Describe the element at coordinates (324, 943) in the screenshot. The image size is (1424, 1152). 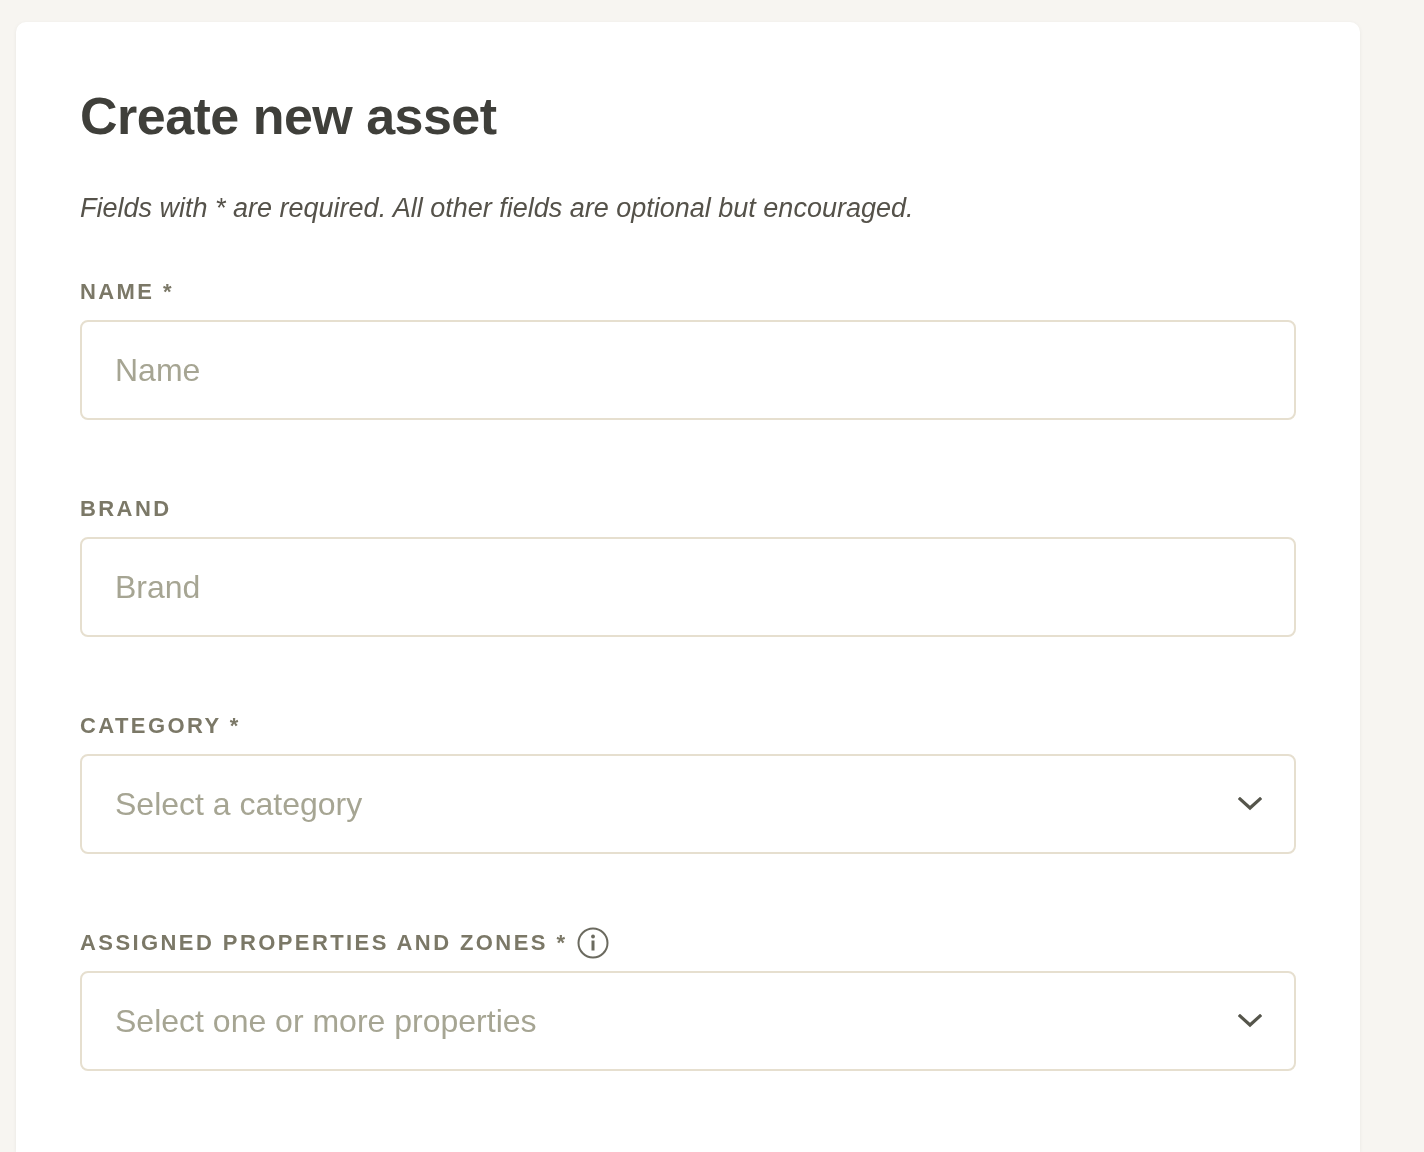
I see `field-label: ASSIGNED PROPERTIES AND ZONES *` at that location.